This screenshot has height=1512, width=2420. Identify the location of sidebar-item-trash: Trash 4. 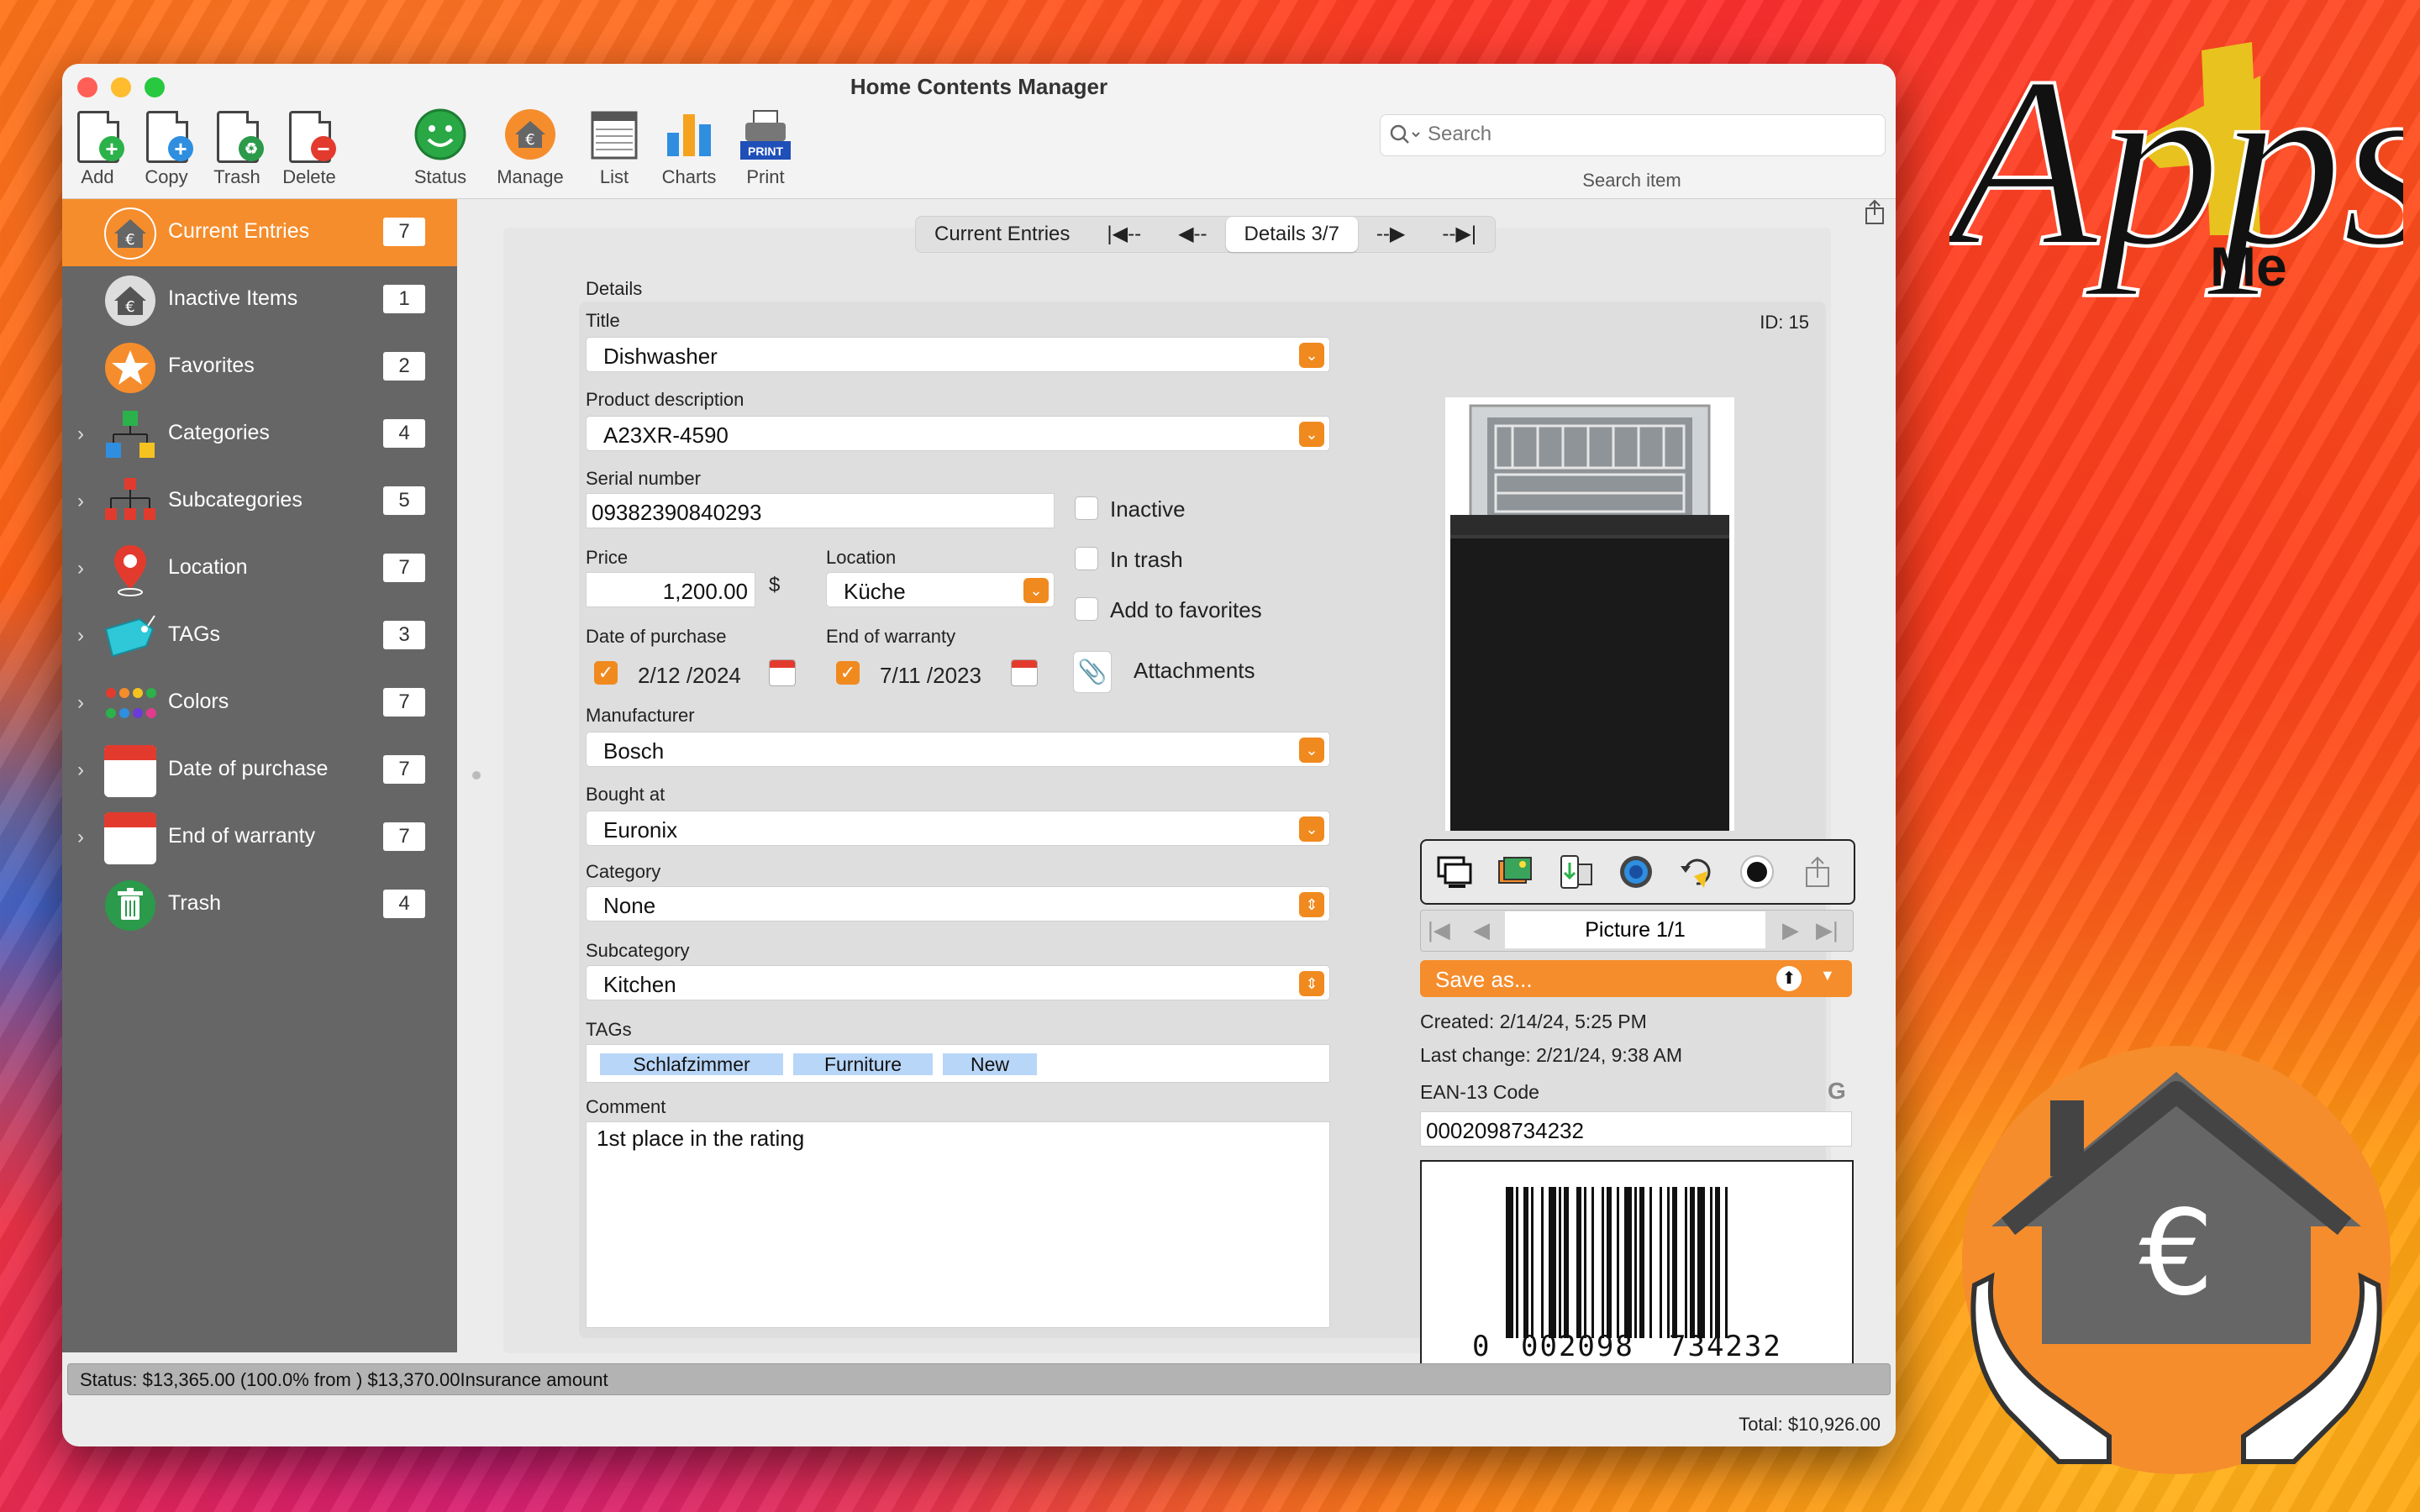
(259, 904).